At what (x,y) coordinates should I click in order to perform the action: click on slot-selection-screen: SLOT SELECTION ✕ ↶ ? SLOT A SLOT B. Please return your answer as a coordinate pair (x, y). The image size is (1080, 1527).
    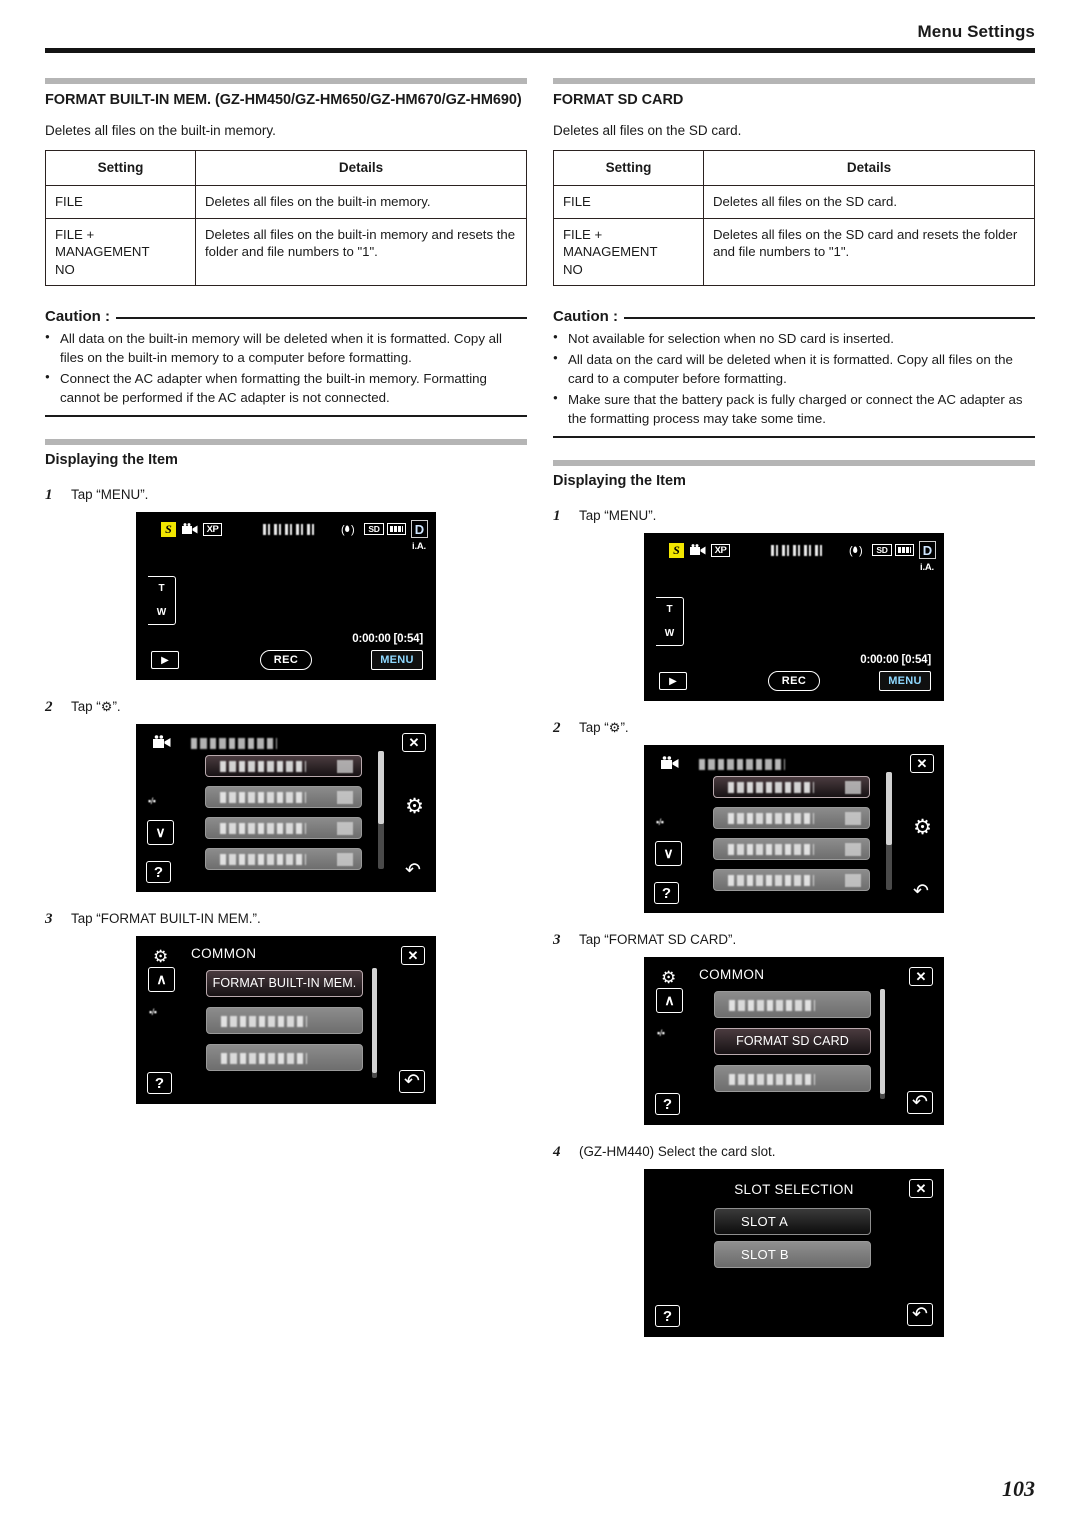
    Looking at the image, I should click on (794, 1253).